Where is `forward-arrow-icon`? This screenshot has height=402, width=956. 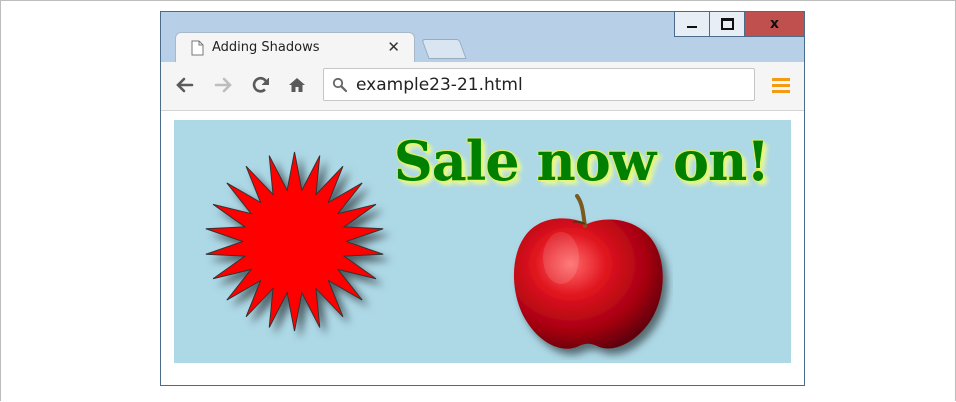 forward-arrow-icon is located at coordinates (223, 85).